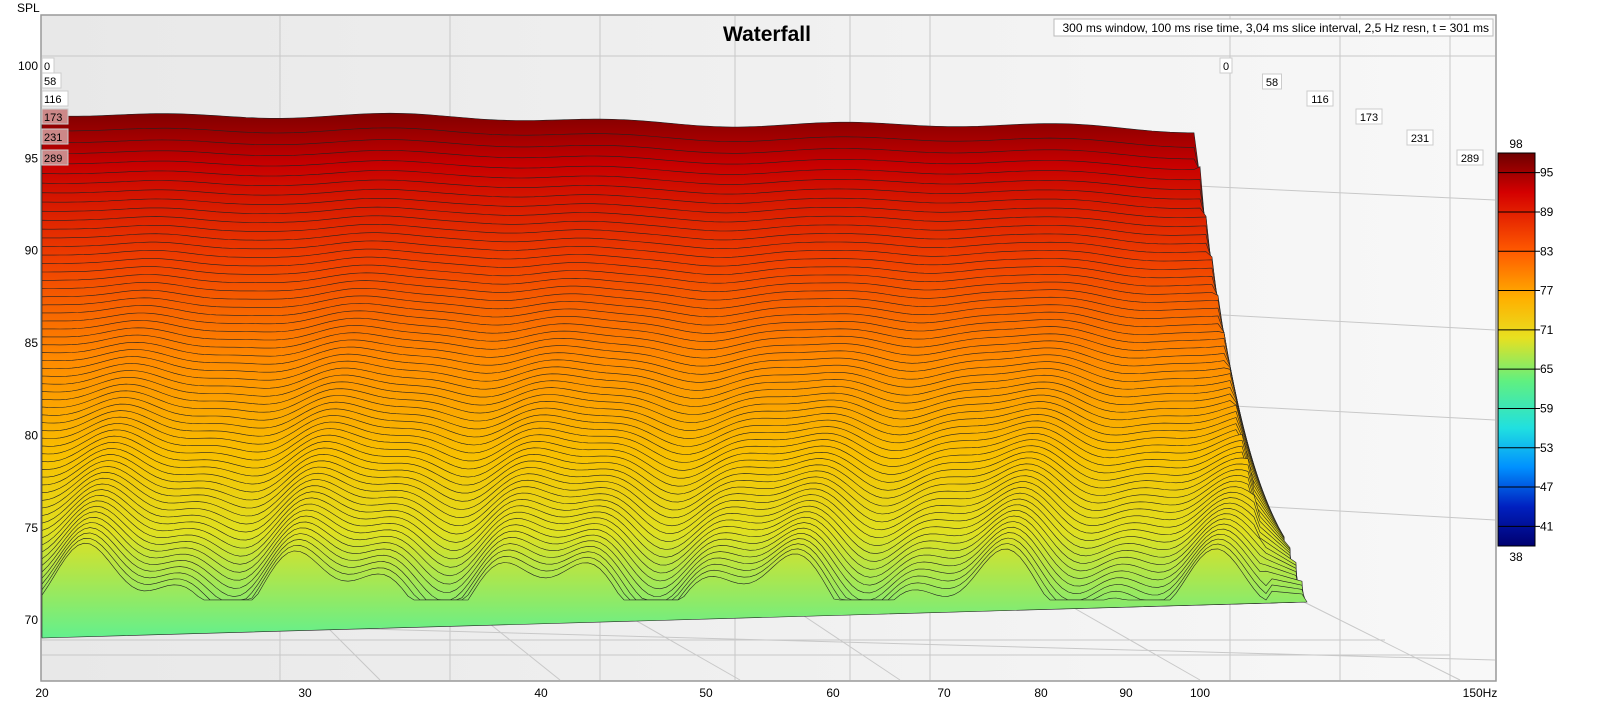 The width and height of the screenshot is (1600, 720). I want to click on x-tick-label: 150Hz, so click(1480, 693).